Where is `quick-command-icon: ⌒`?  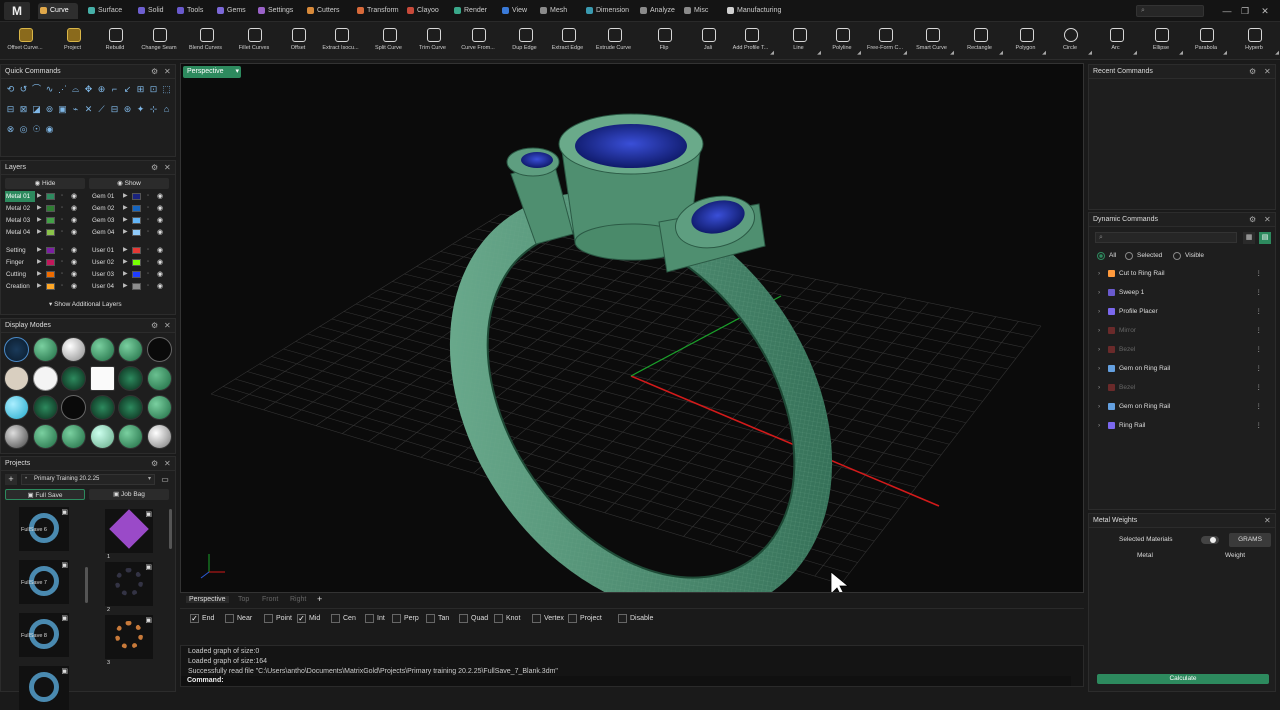 quick-command-icon: ⌒ is located at coordinates (36, 89).